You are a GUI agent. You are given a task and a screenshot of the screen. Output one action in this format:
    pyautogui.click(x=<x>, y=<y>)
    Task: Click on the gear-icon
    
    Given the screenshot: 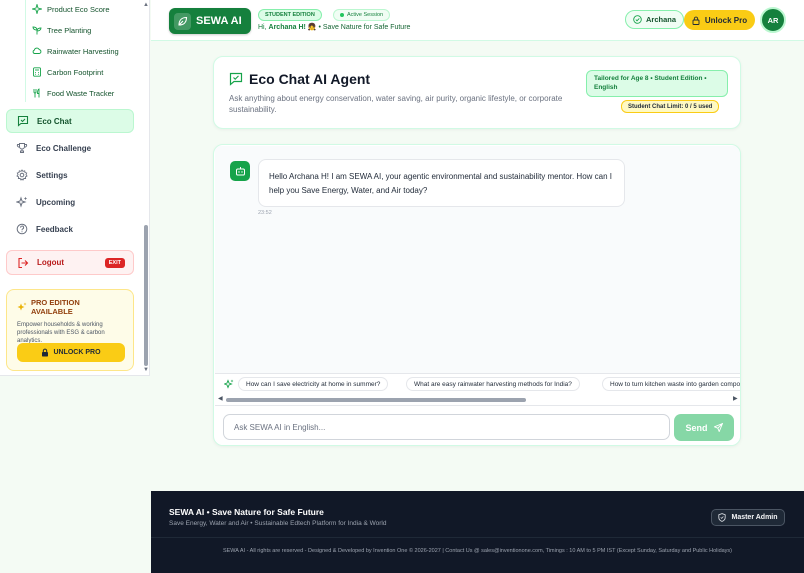 What is the action you would take?
    pyautogui.click(x=22, y=175)
    